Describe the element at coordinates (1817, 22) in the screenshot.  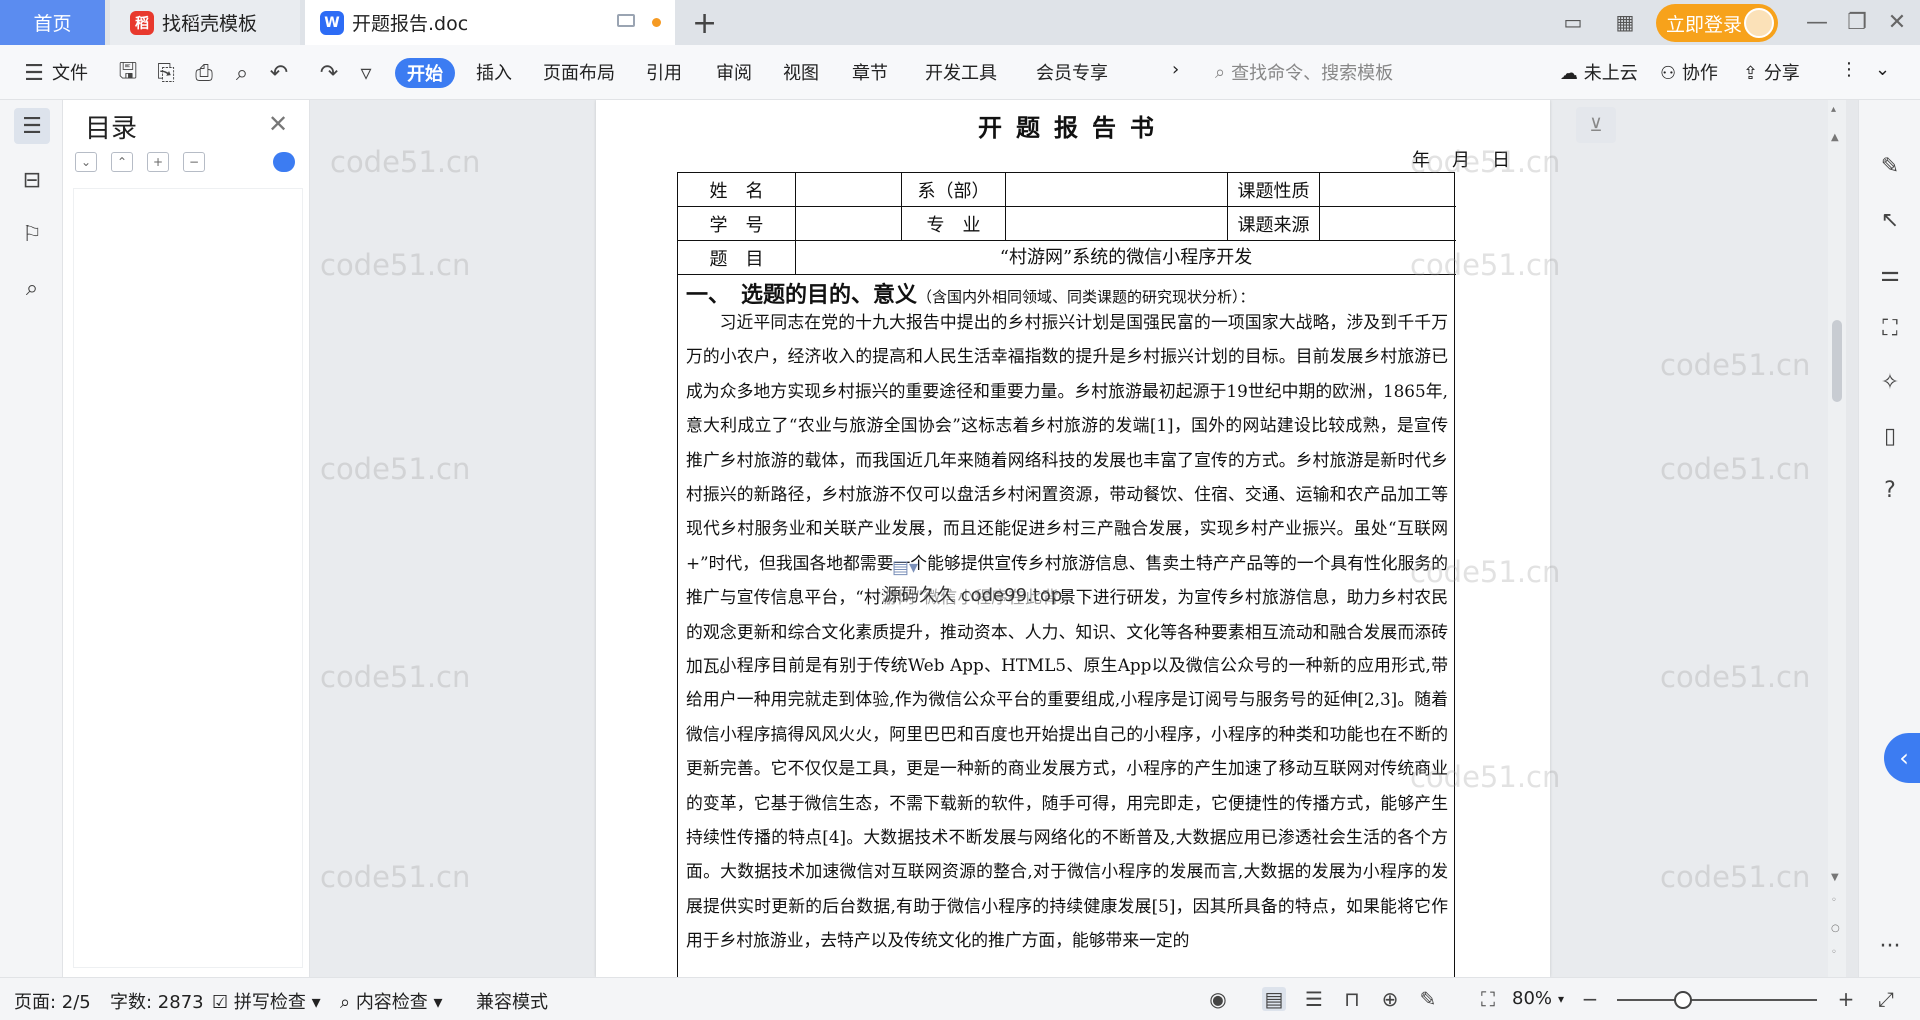
I see `minimize-icon: —` at that location.